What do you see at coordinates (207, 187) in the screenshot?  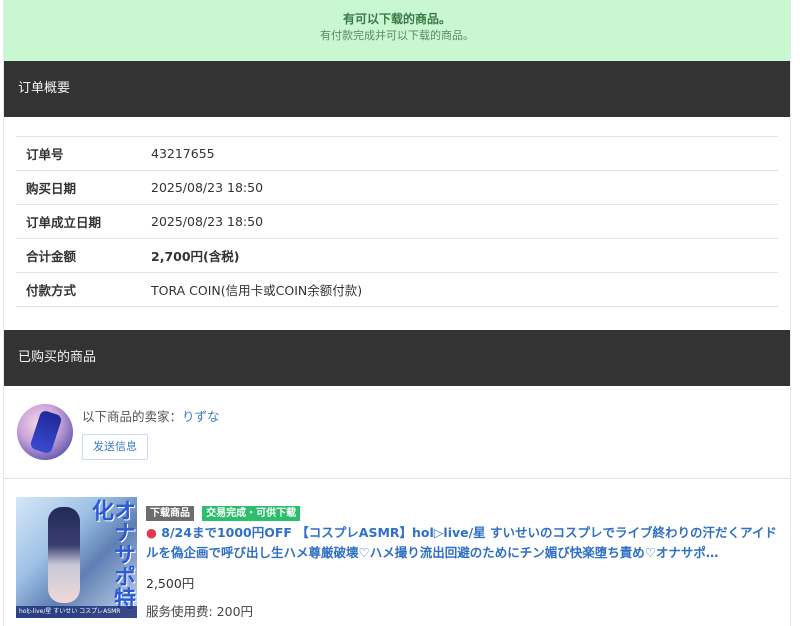 I see `purchase-date-value: 2025/08/23 18:50` at bounding box center [207, 187].